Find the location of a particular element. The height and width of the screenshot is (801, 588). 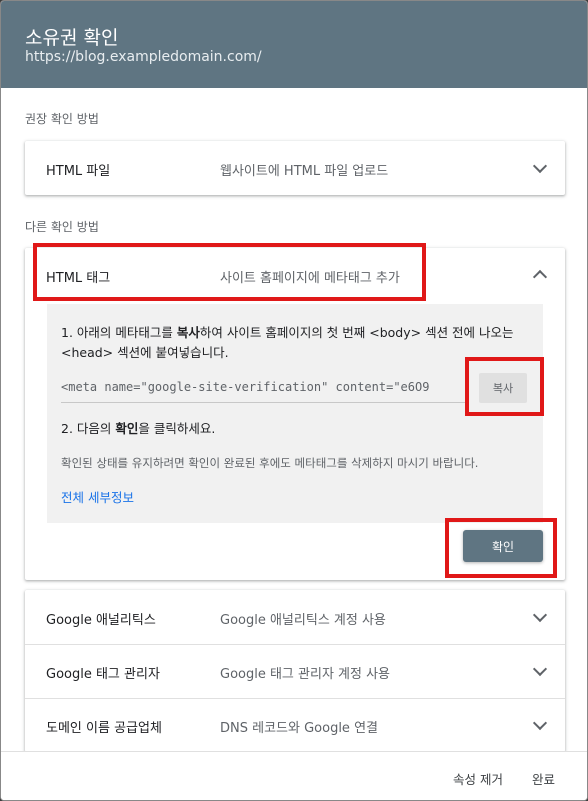

method-name: Google 태그 관리자 is located at coordinates (103, 674).